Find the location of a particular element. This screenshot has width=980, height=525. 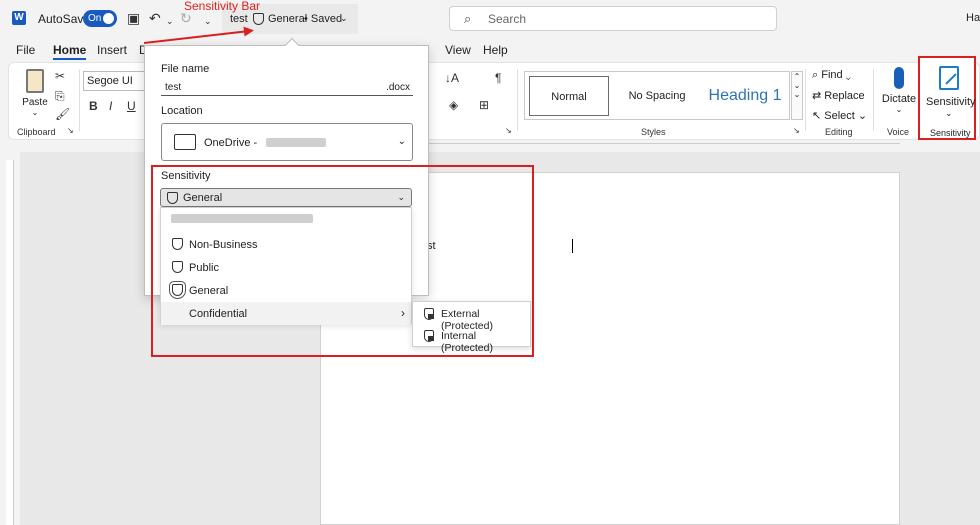

file-name-input: test .docx is located at coordinates (287, 88).